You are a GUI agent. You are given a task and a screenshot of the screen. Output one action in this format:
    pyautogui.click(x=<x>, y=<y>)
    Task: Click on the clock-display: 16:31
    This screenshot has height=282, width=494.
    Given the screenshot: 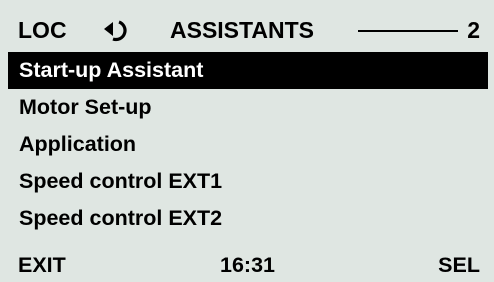 What is the action you would take?
    pyautogui.click(x=247, y=265)
    